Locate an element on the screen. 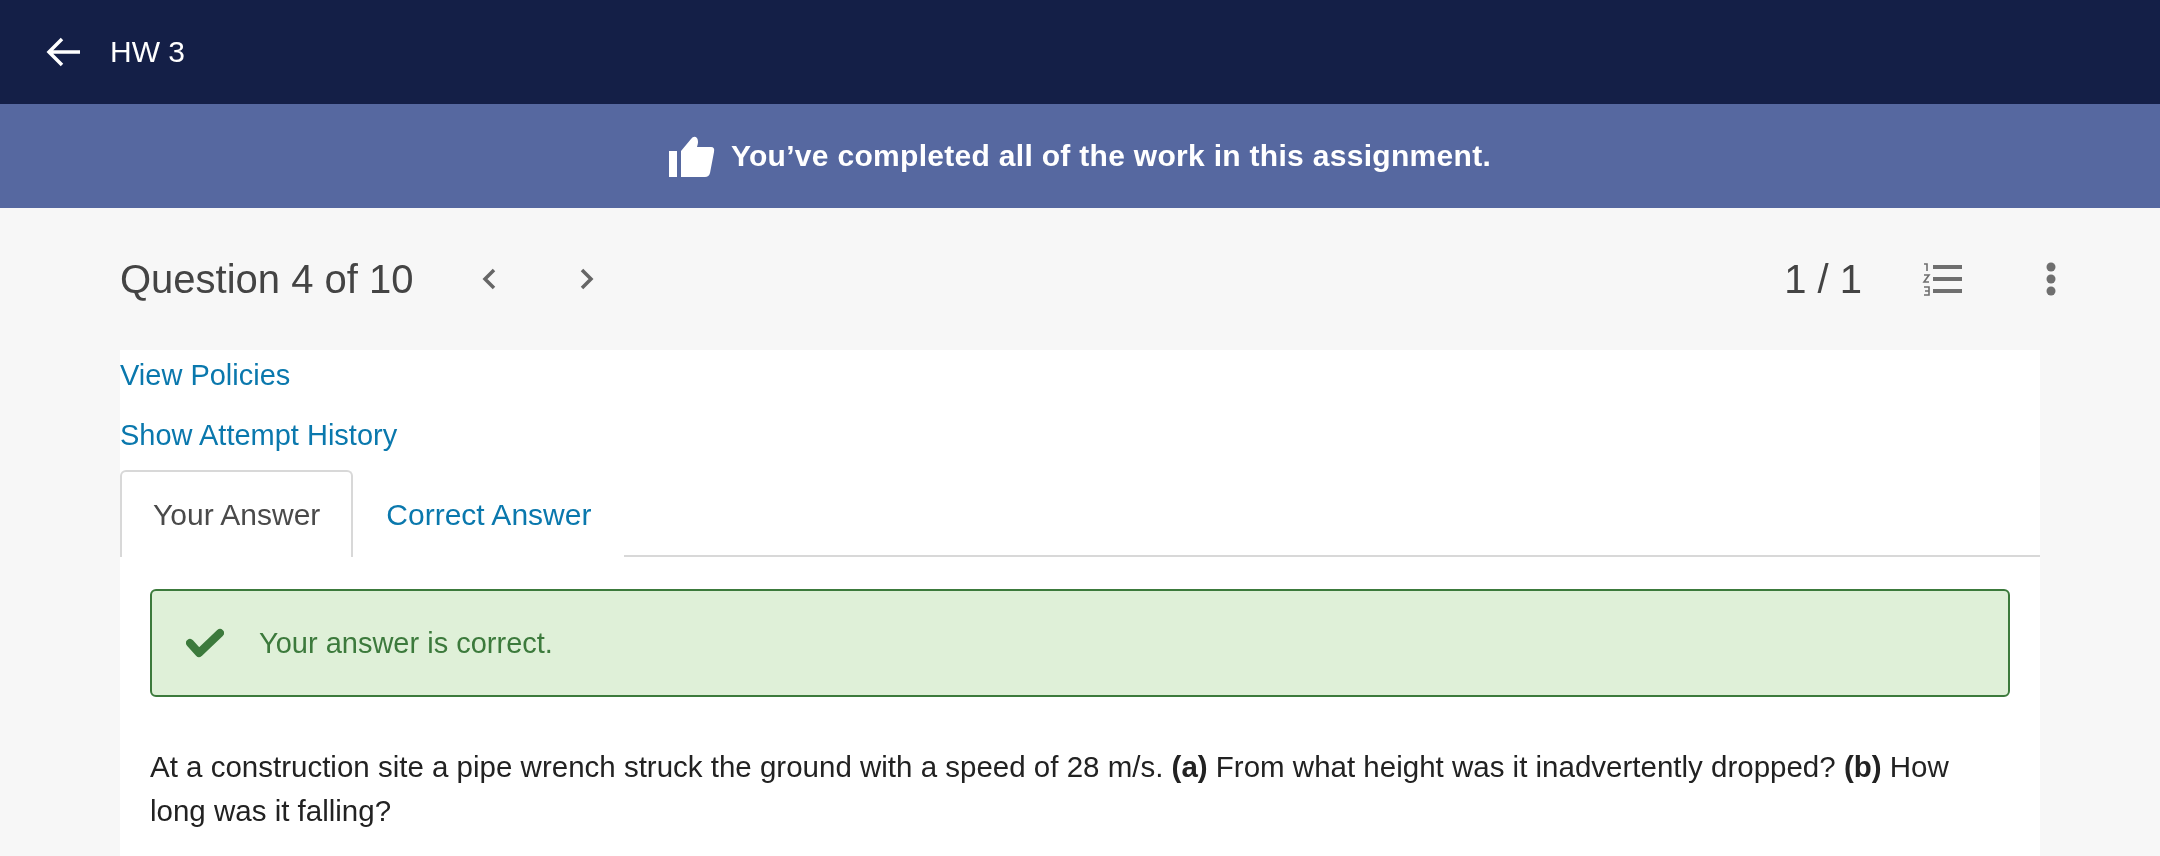 The image size is (2160, 856). attempts-count: 1 / 1 is located at coordinates (1823, 279).